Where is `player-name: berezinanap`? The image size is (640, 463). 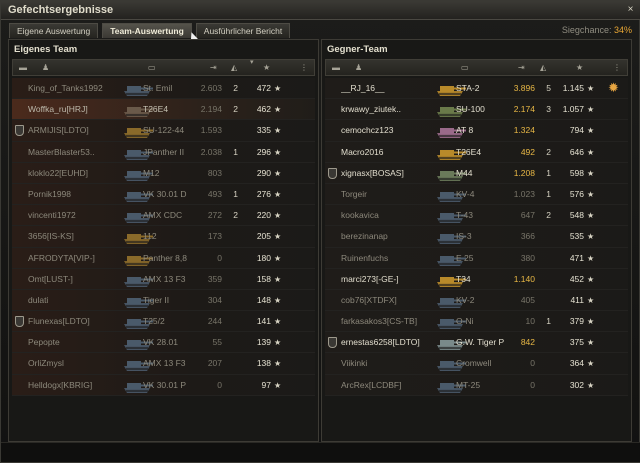
player-name: berezinanap is located at coordinates (364, 236).